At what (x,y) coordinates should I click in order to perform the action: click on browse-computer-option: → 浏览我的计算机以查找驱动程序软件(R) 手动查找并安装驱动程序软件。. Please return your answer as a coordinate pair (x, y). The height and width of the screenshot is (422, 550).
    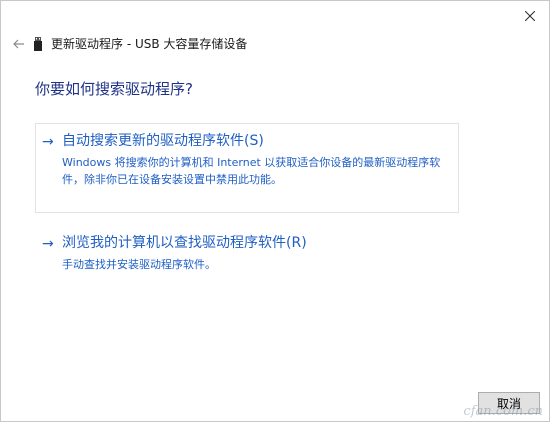
    Looking at the image, I should click on (247, 248).